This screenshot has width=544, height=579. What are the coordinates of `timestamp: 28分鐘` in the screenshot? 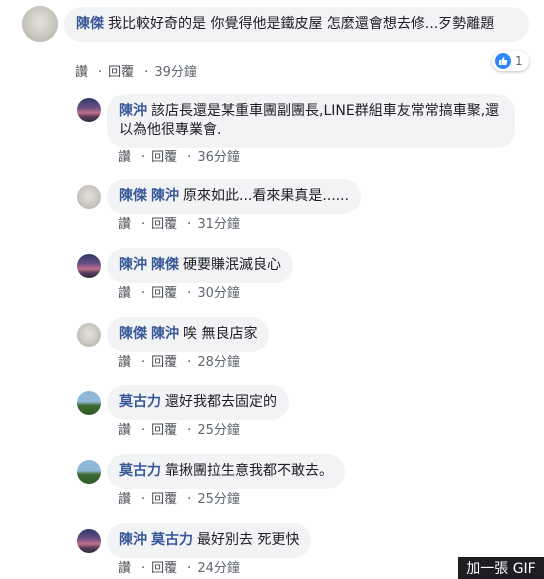 It's located at (218, 362).